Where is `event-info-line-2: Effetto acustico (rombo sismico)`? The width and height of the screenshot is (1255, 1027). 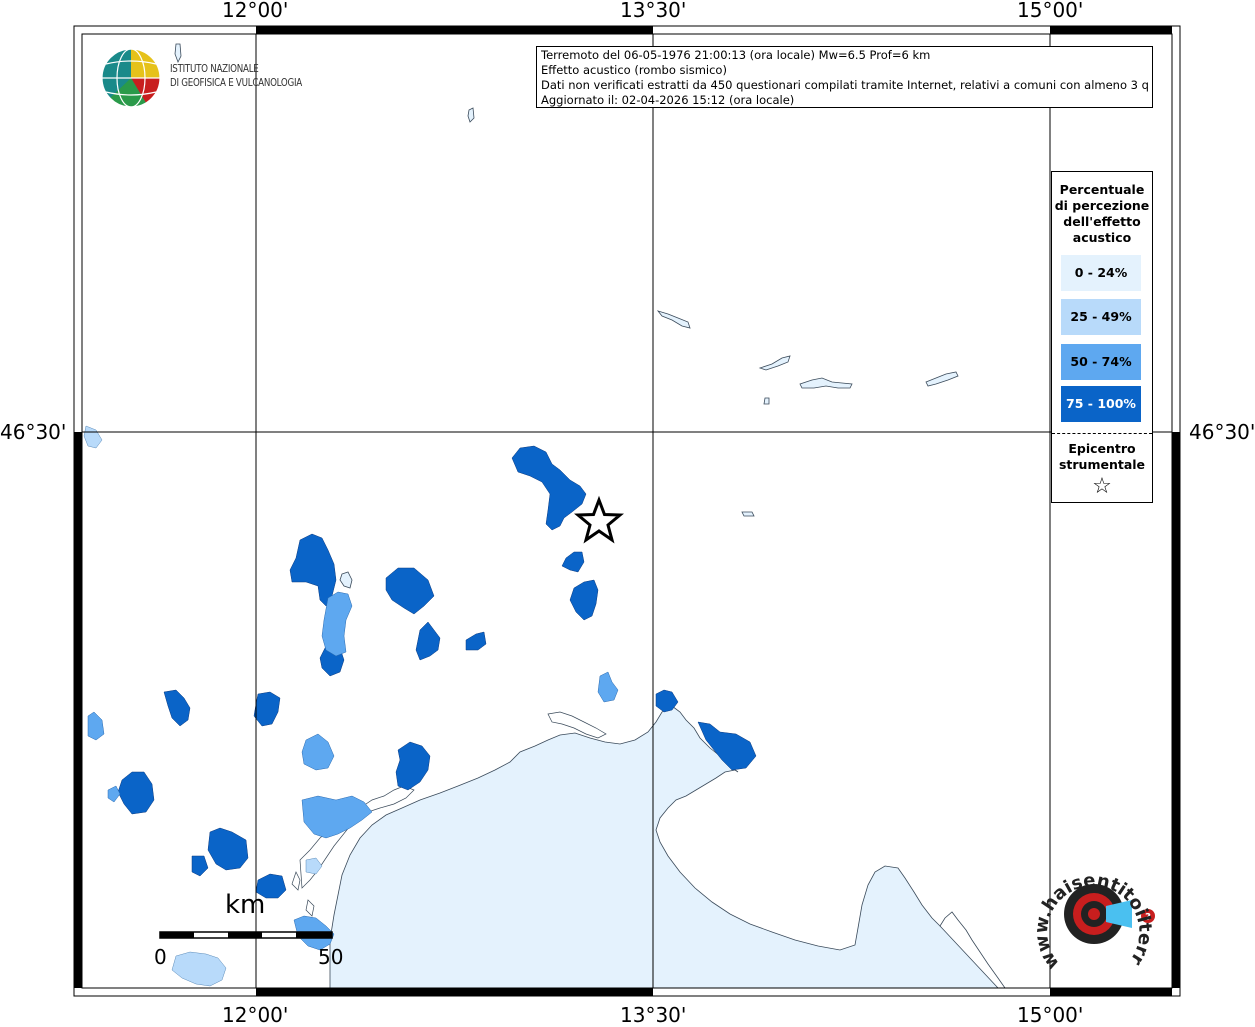 event-info-line-2: Effetto acustico (rombo sismico) is located at coordinates (634, 70).